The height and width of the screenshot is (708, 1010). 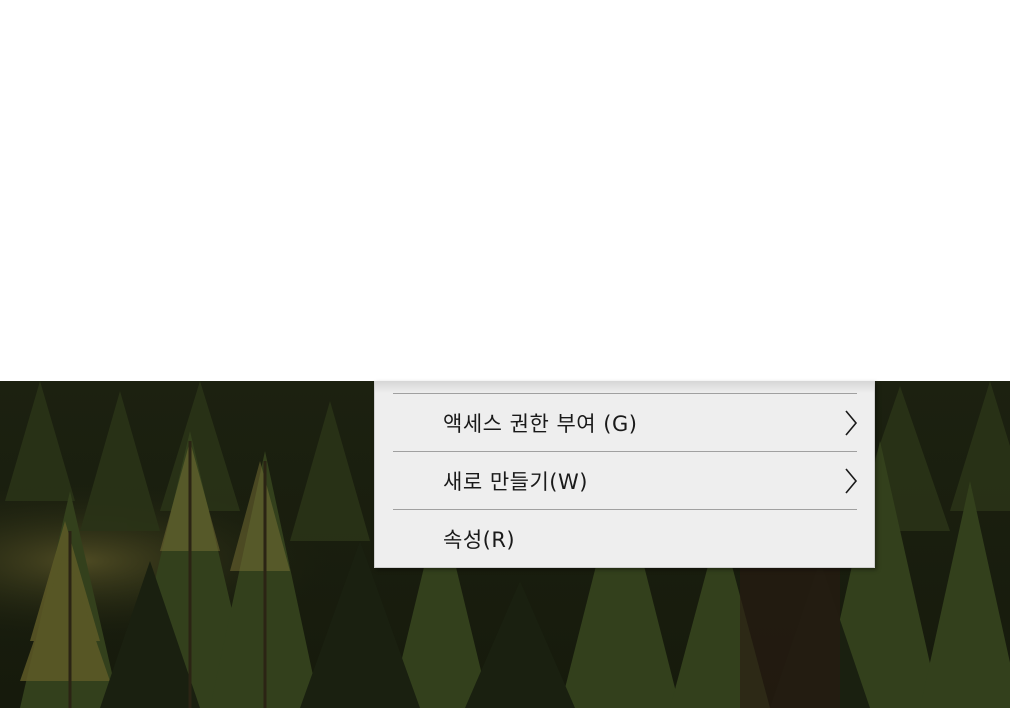 What do you see at coordinates (515, 481) in the screenshot?
I see `menu-item-label: 새로 만들기(W)` at bounding box center [515, 481].